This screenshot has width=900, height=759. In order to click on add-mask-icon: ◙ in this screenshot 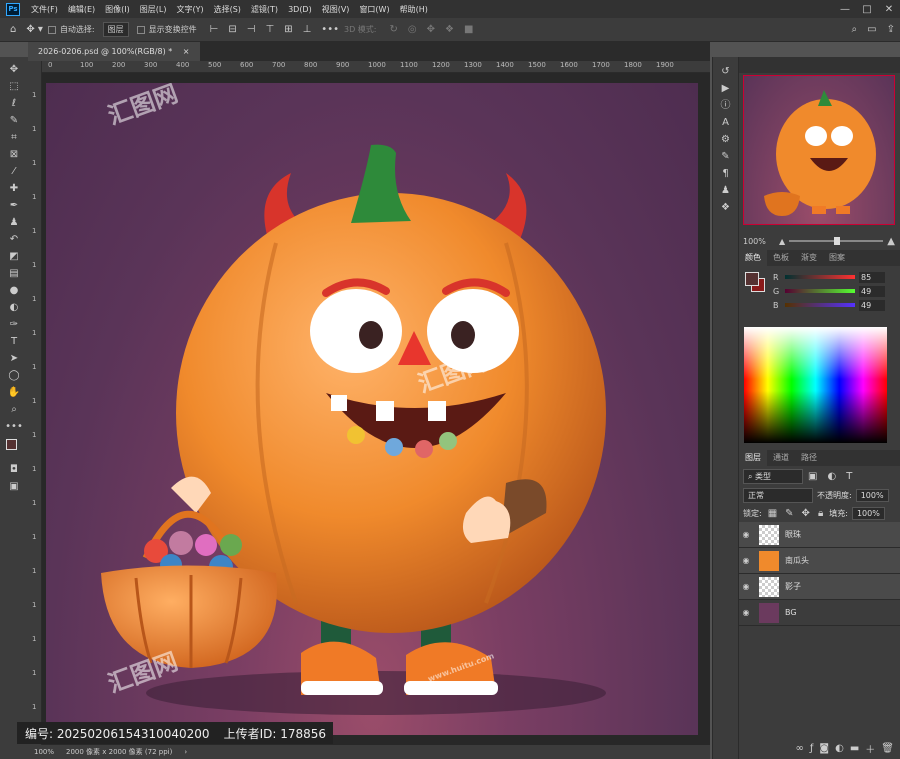, I will do `click(824, 748)`.